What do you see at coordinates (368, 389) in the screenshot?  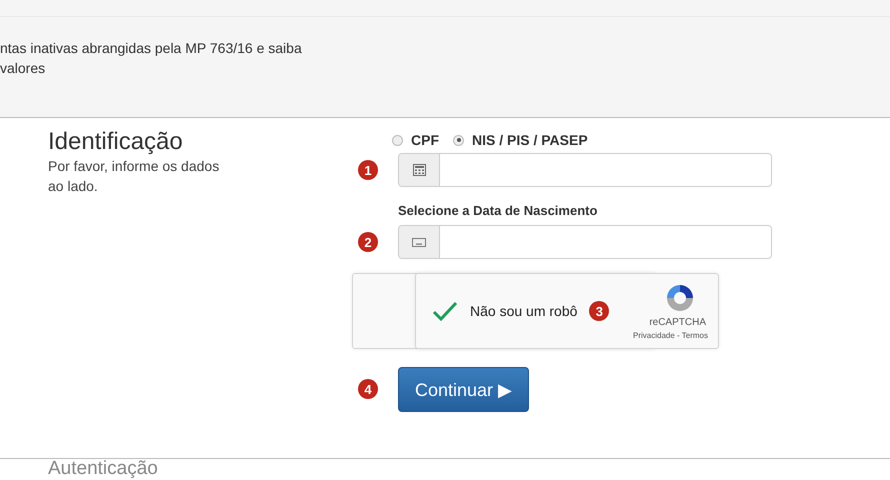 I see `step-number: 4` at bounding box center [368, 389].